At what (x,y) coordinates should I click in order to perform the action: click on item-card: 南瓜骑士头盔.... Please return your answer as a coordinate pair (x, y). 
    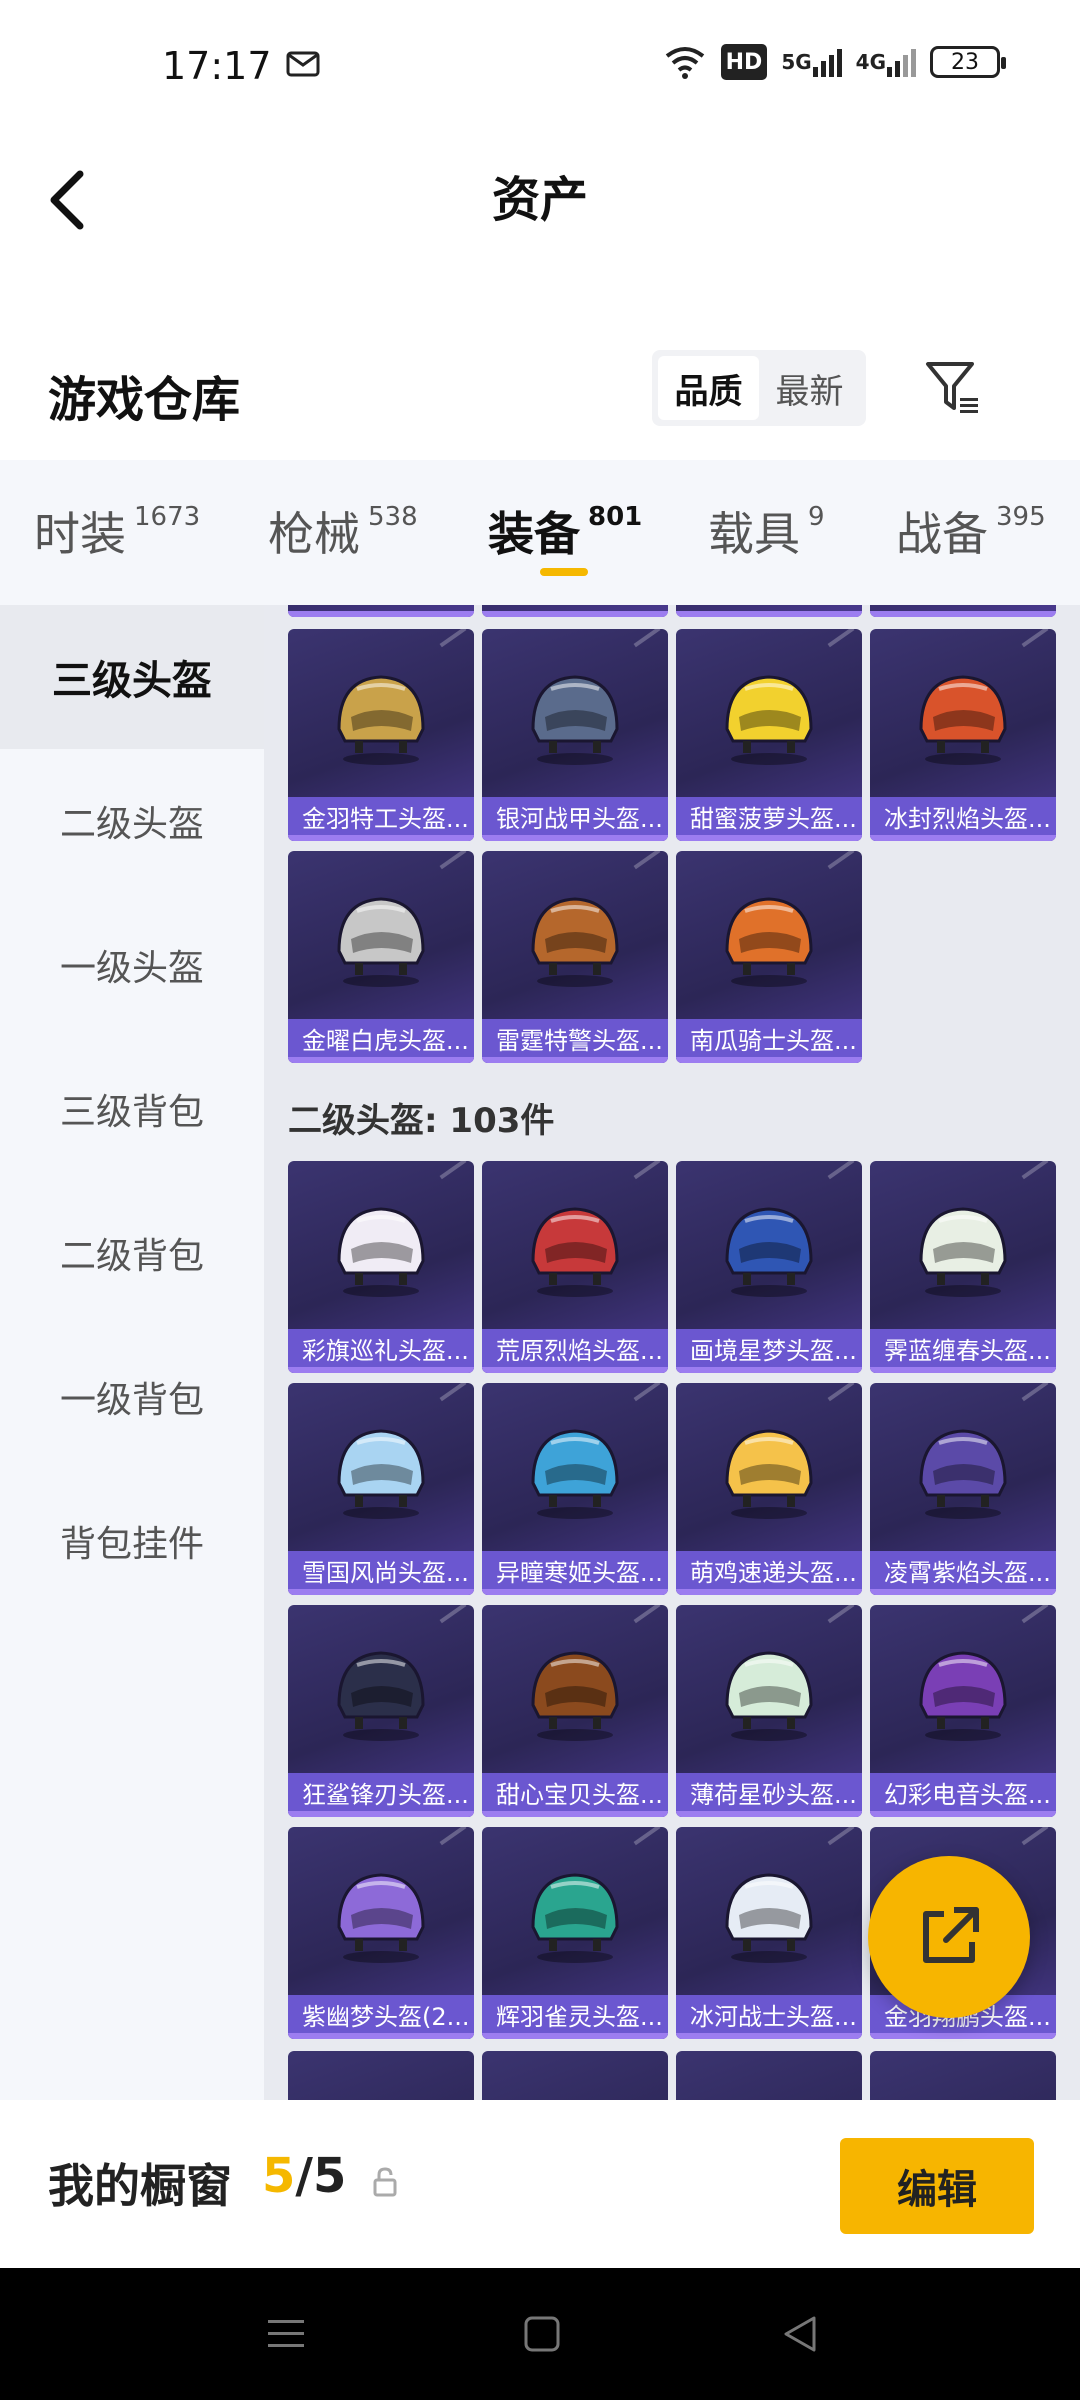
    Looking at the image, I should click on (769, 957).